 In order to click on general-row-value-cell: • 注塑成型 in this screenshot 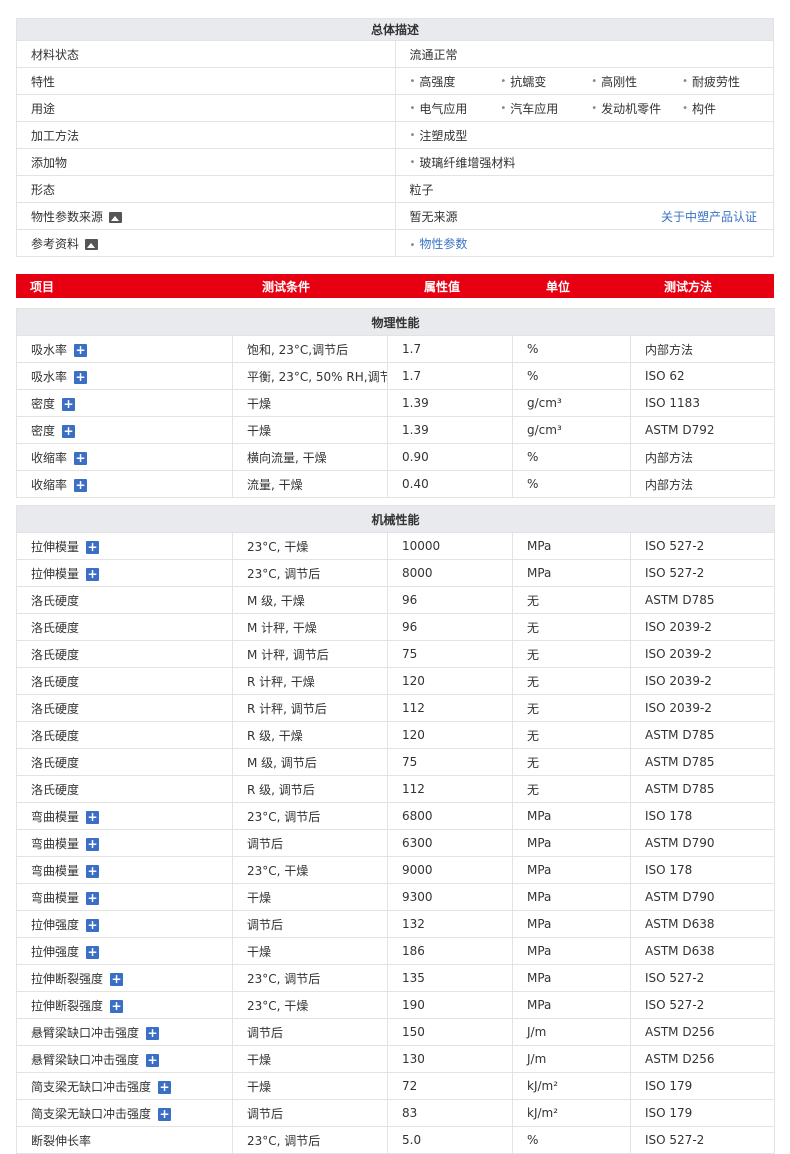, I will do `click(584, 135)`.